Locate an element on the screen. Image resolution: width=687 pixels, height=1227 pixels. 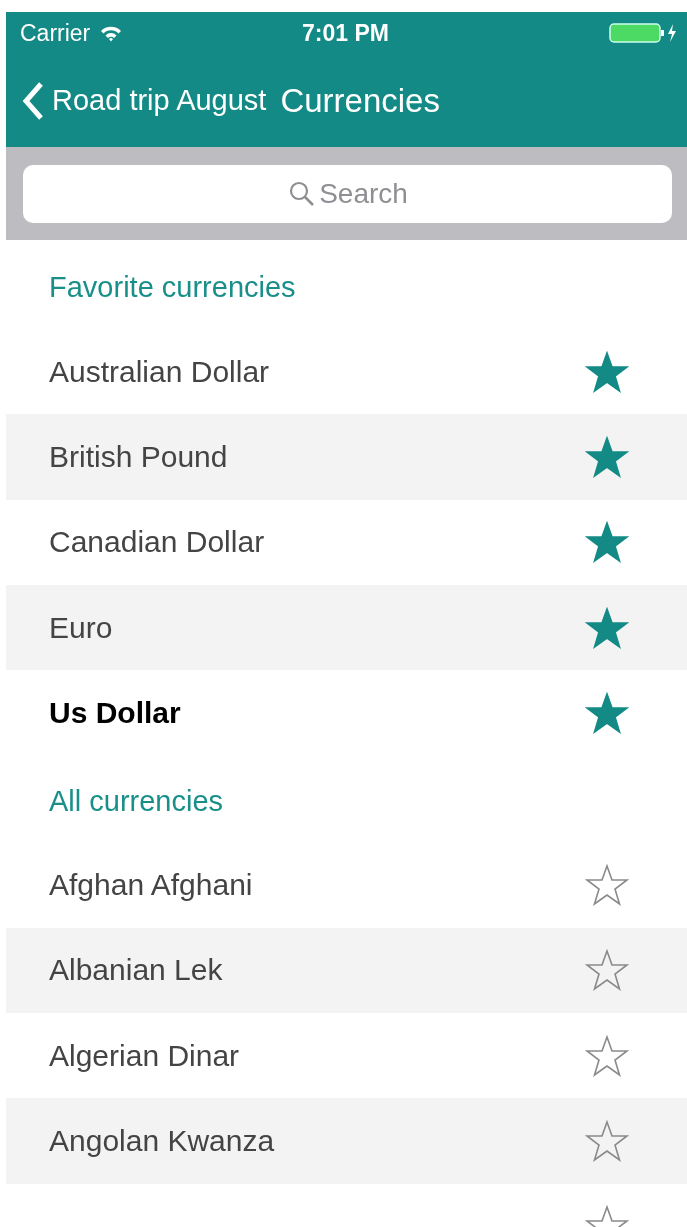
section-heading: All currencies is located at coordinates (136, 802).